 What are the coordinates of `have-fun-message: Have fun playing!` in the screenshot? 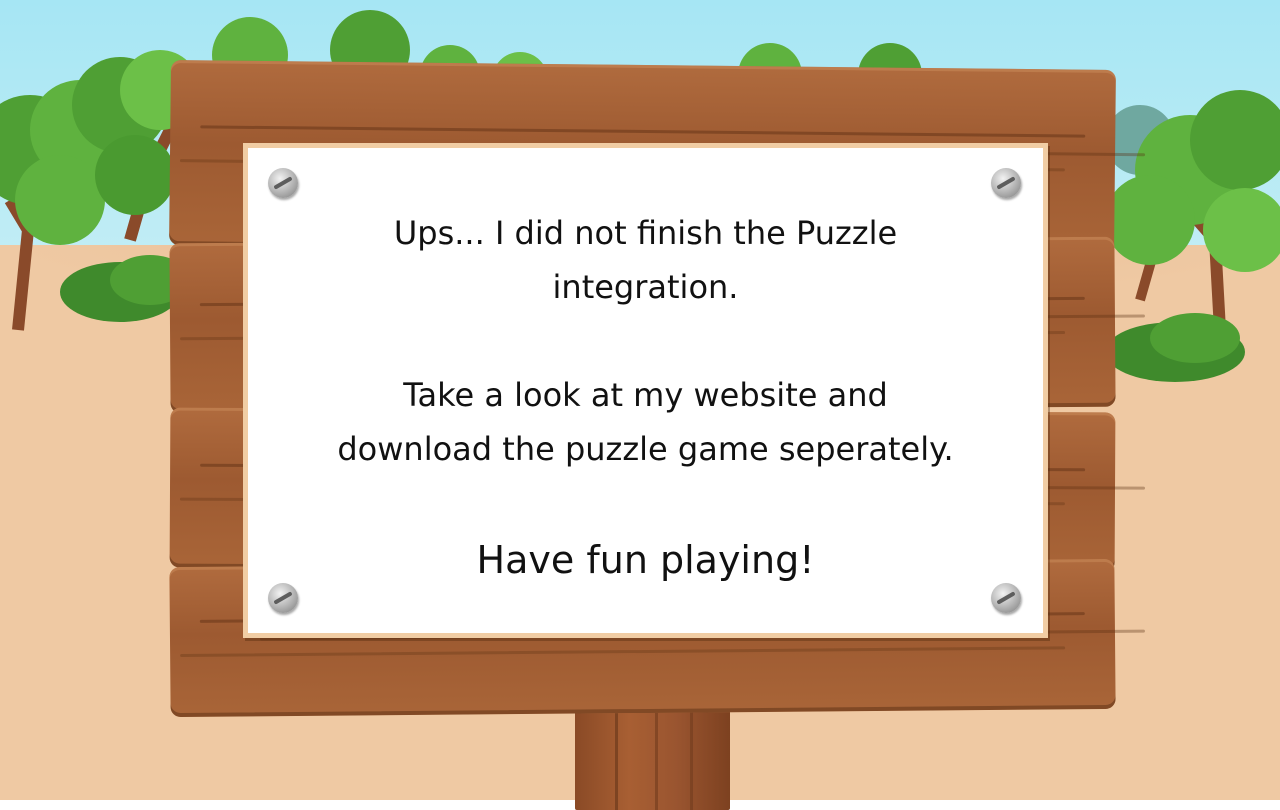 It's located at (645, 560).